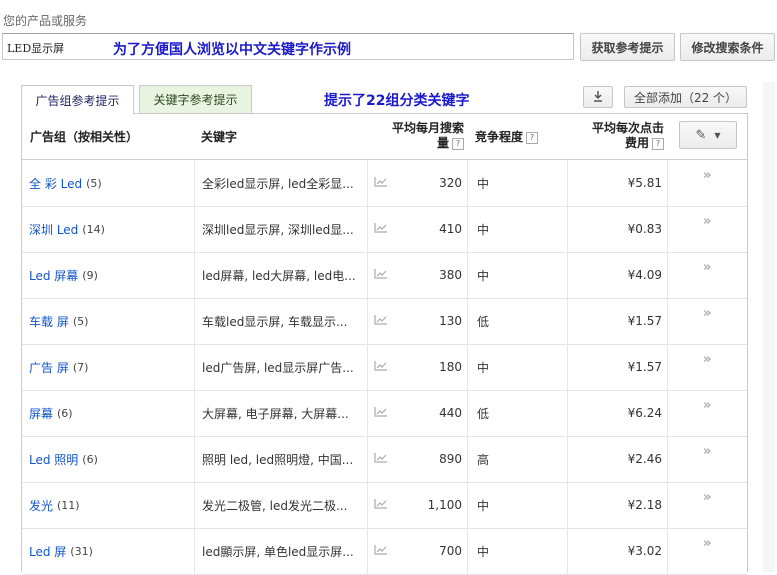 This screenshot has height=575, width=777. What do you see at coordinates (53, 459) in the screenshot?
I see `ad-group-link: Led 照明` at bounding box center [53, 459].